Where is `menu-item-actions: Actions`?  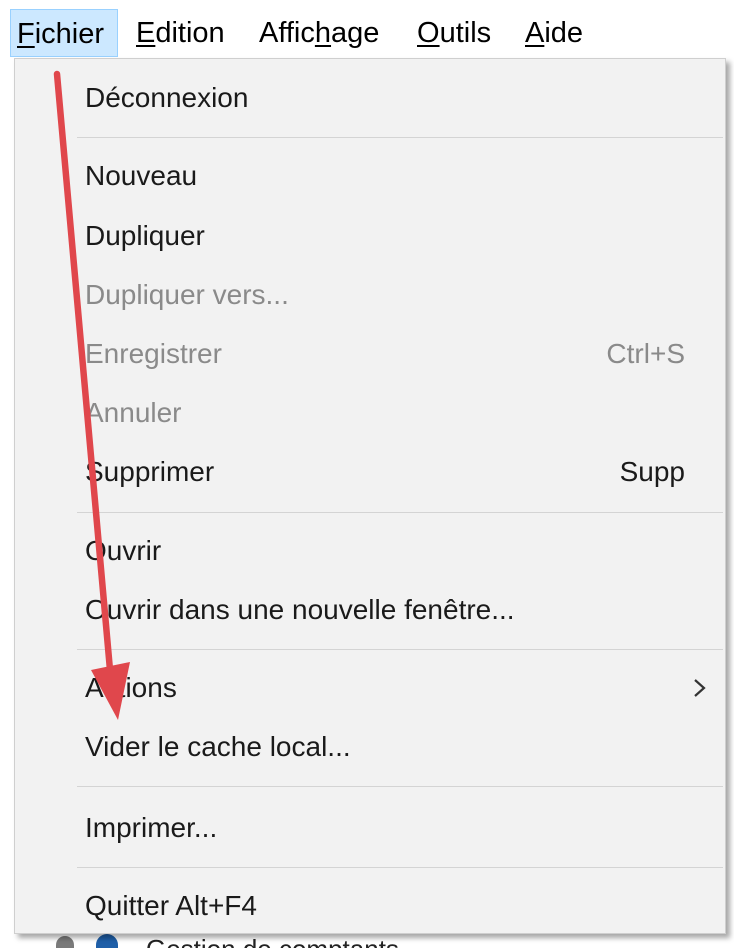
menu-item-actions: Actions is located at coordinates (370, 688).